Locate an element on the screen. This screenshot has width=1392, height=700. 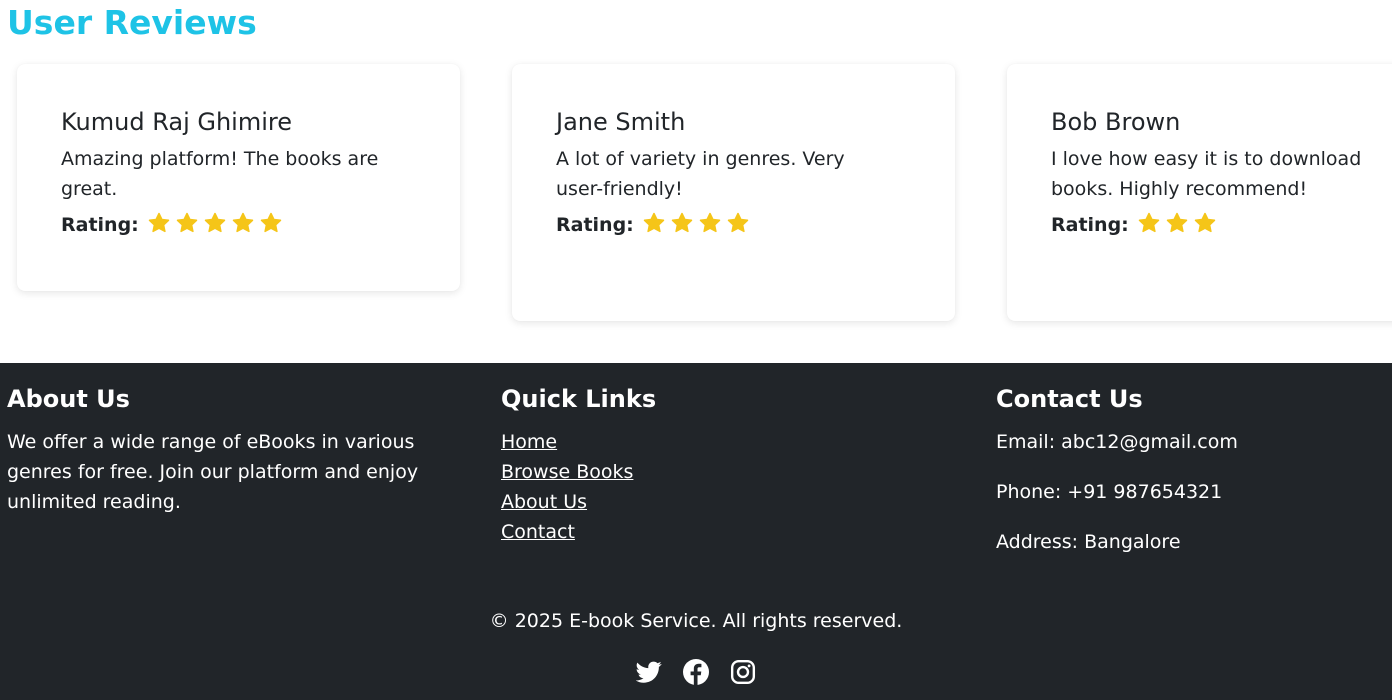
instagram-icon is located at coordinates (743, 672).